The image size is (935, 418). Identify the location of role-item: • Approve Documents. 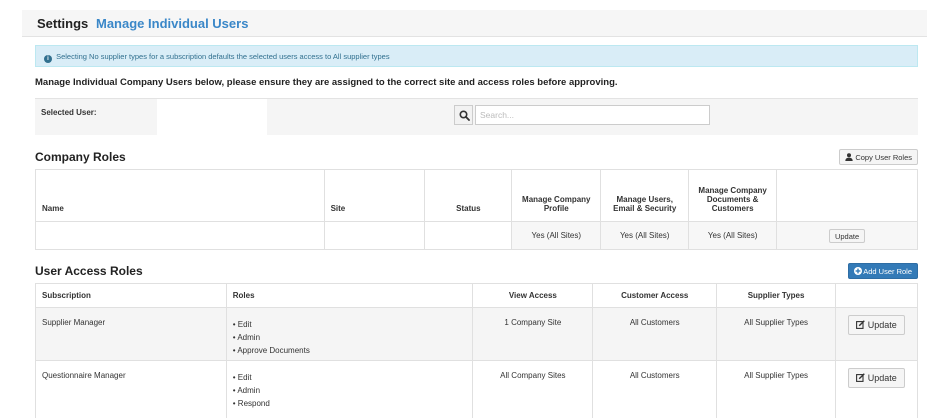
(271, 350).